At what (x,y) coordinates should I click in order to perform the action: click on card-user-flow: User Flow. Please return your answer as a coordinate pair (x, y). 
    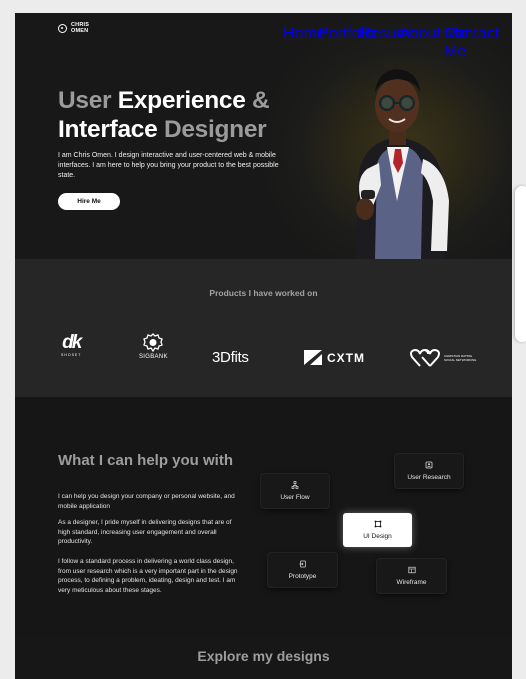
    Looking at the image, I should click on (295, 491).